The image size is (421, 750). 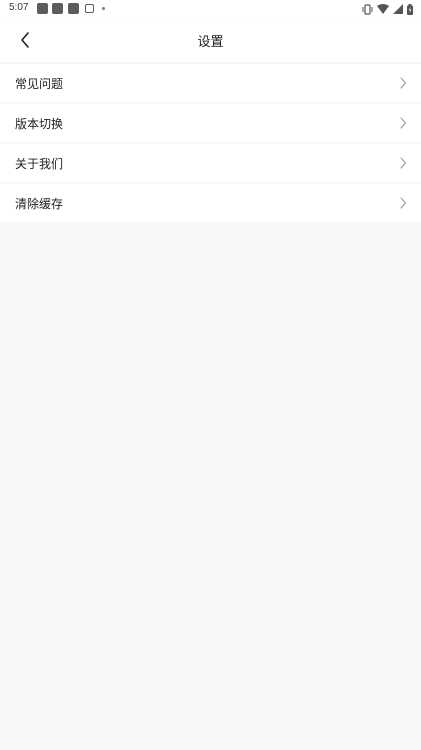 What do you see at coordinates (383, 9) in the screenshot?
I see `wifi-icon` at bounding box center [383, 9].